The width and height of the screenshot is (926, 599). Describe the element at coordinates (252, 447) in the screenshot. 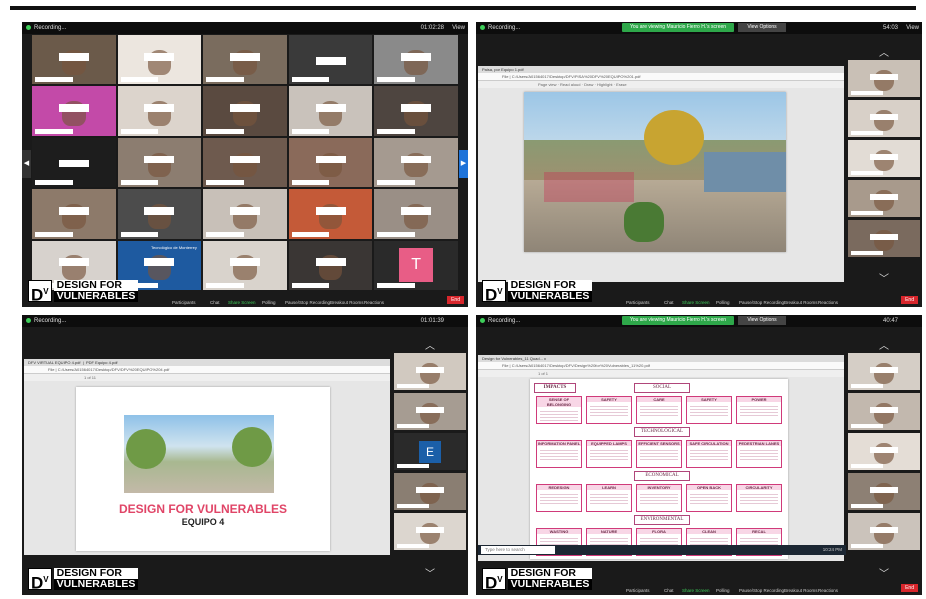

I see `title-image-tree` at that location.